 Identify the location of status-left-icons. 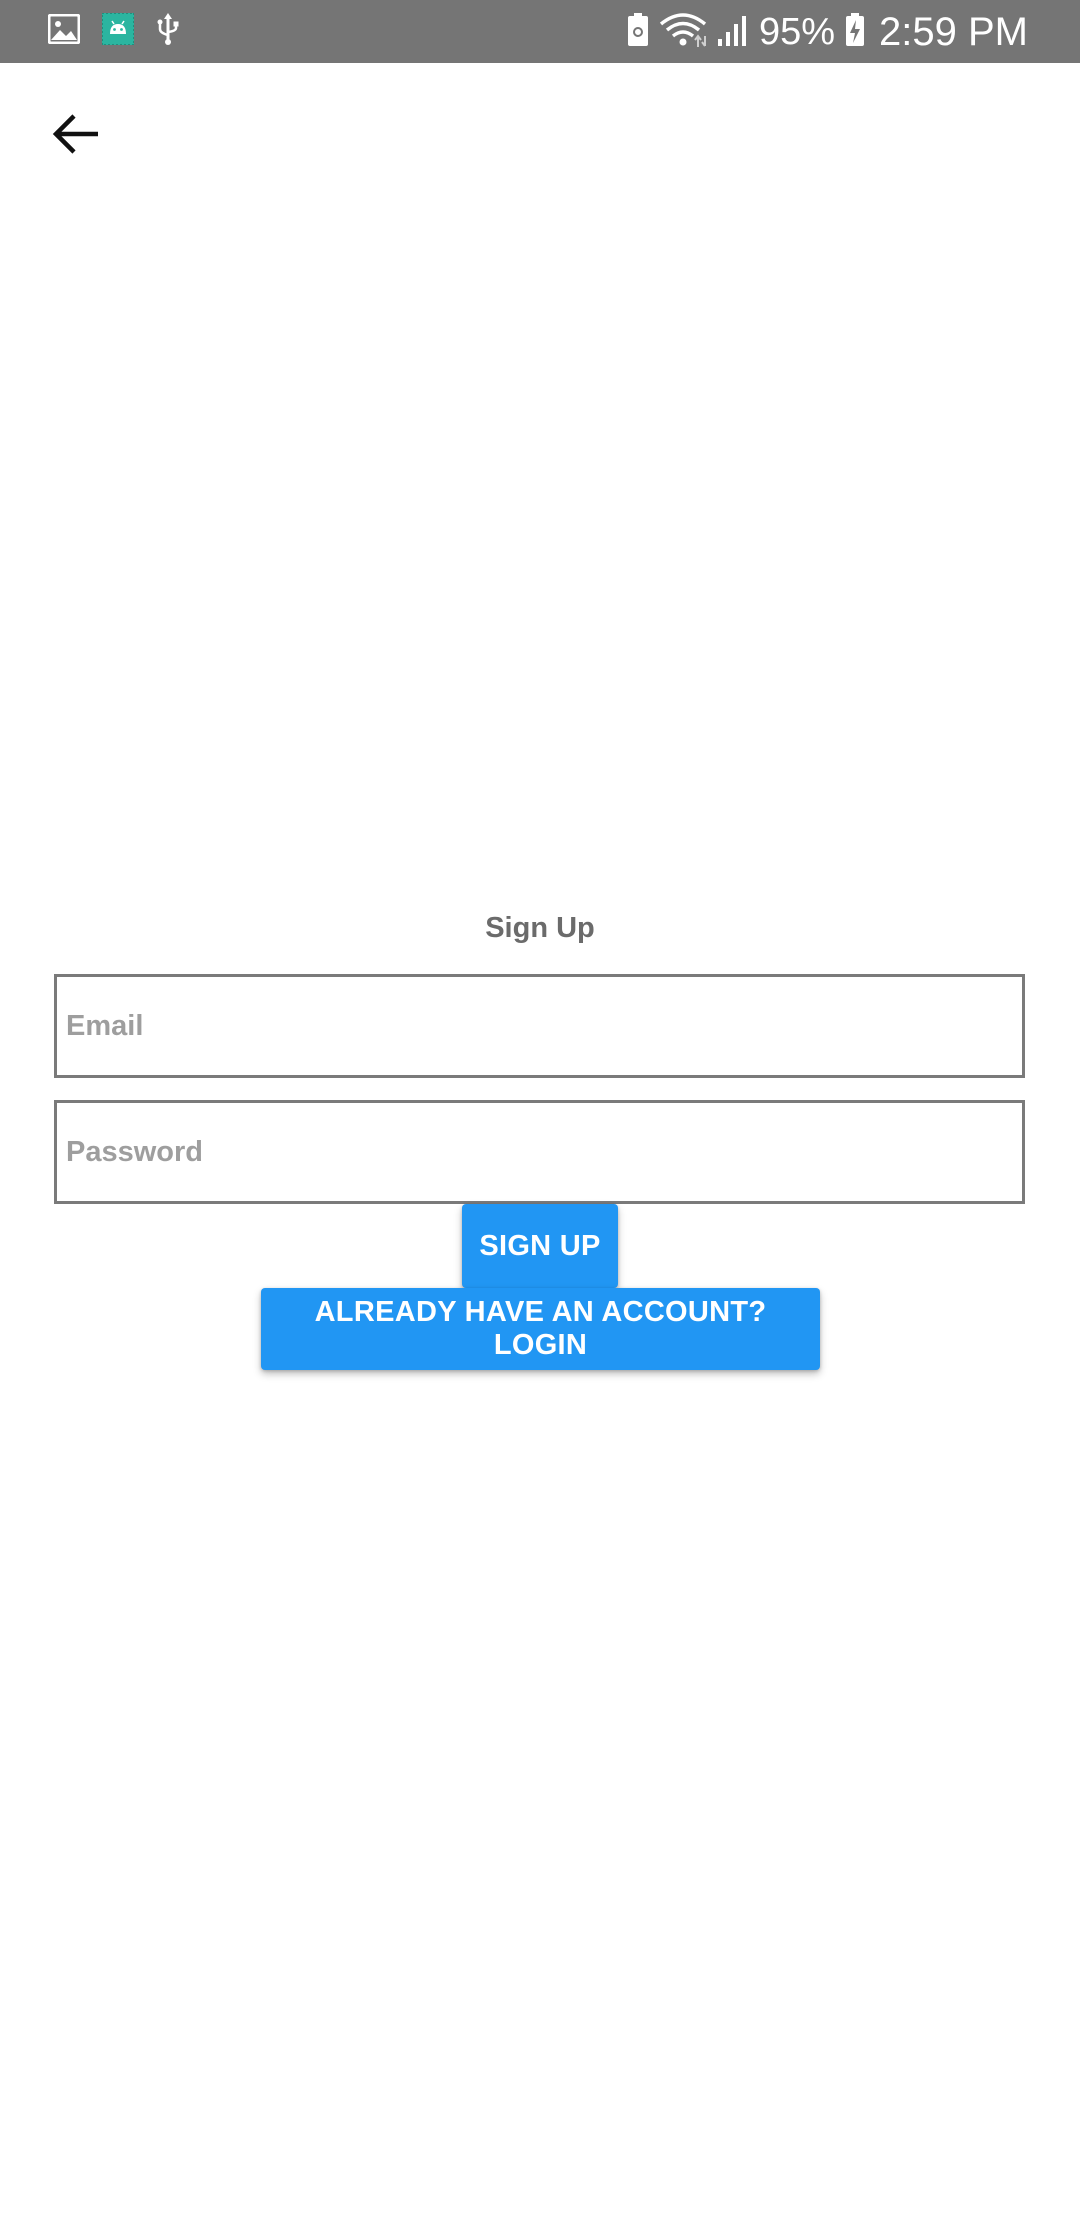
(113, 30).